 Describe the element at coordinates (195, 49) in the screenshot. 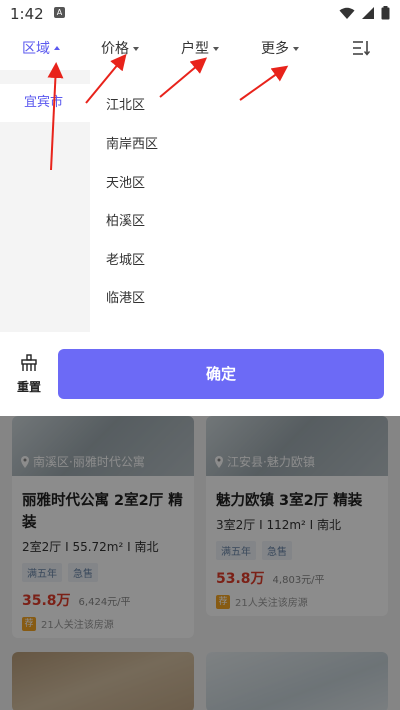

I see `filter-tab-label: 户型` at that location.